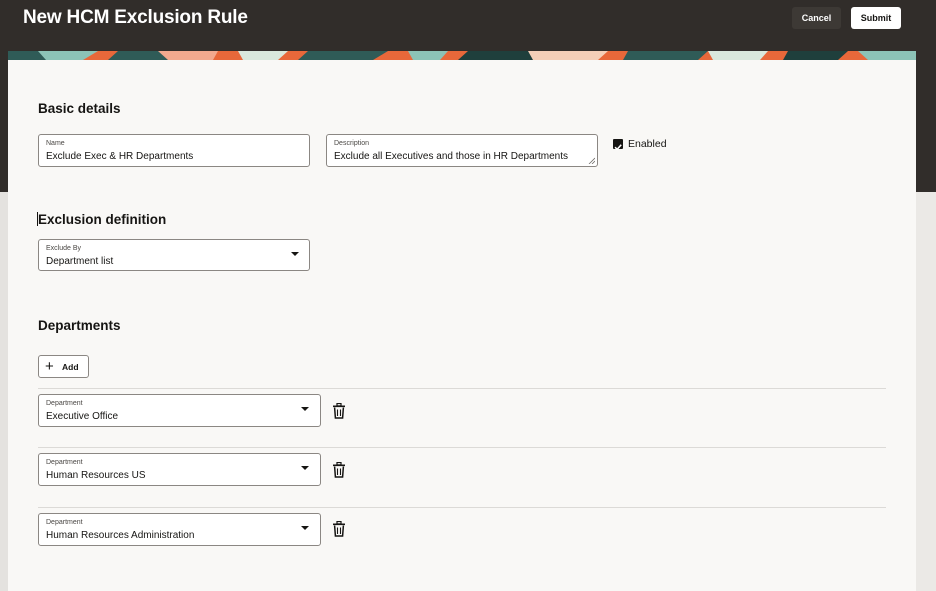 This screenshot has width=936, height=591. I want to click on checkmark-icon, so click(618, 147).